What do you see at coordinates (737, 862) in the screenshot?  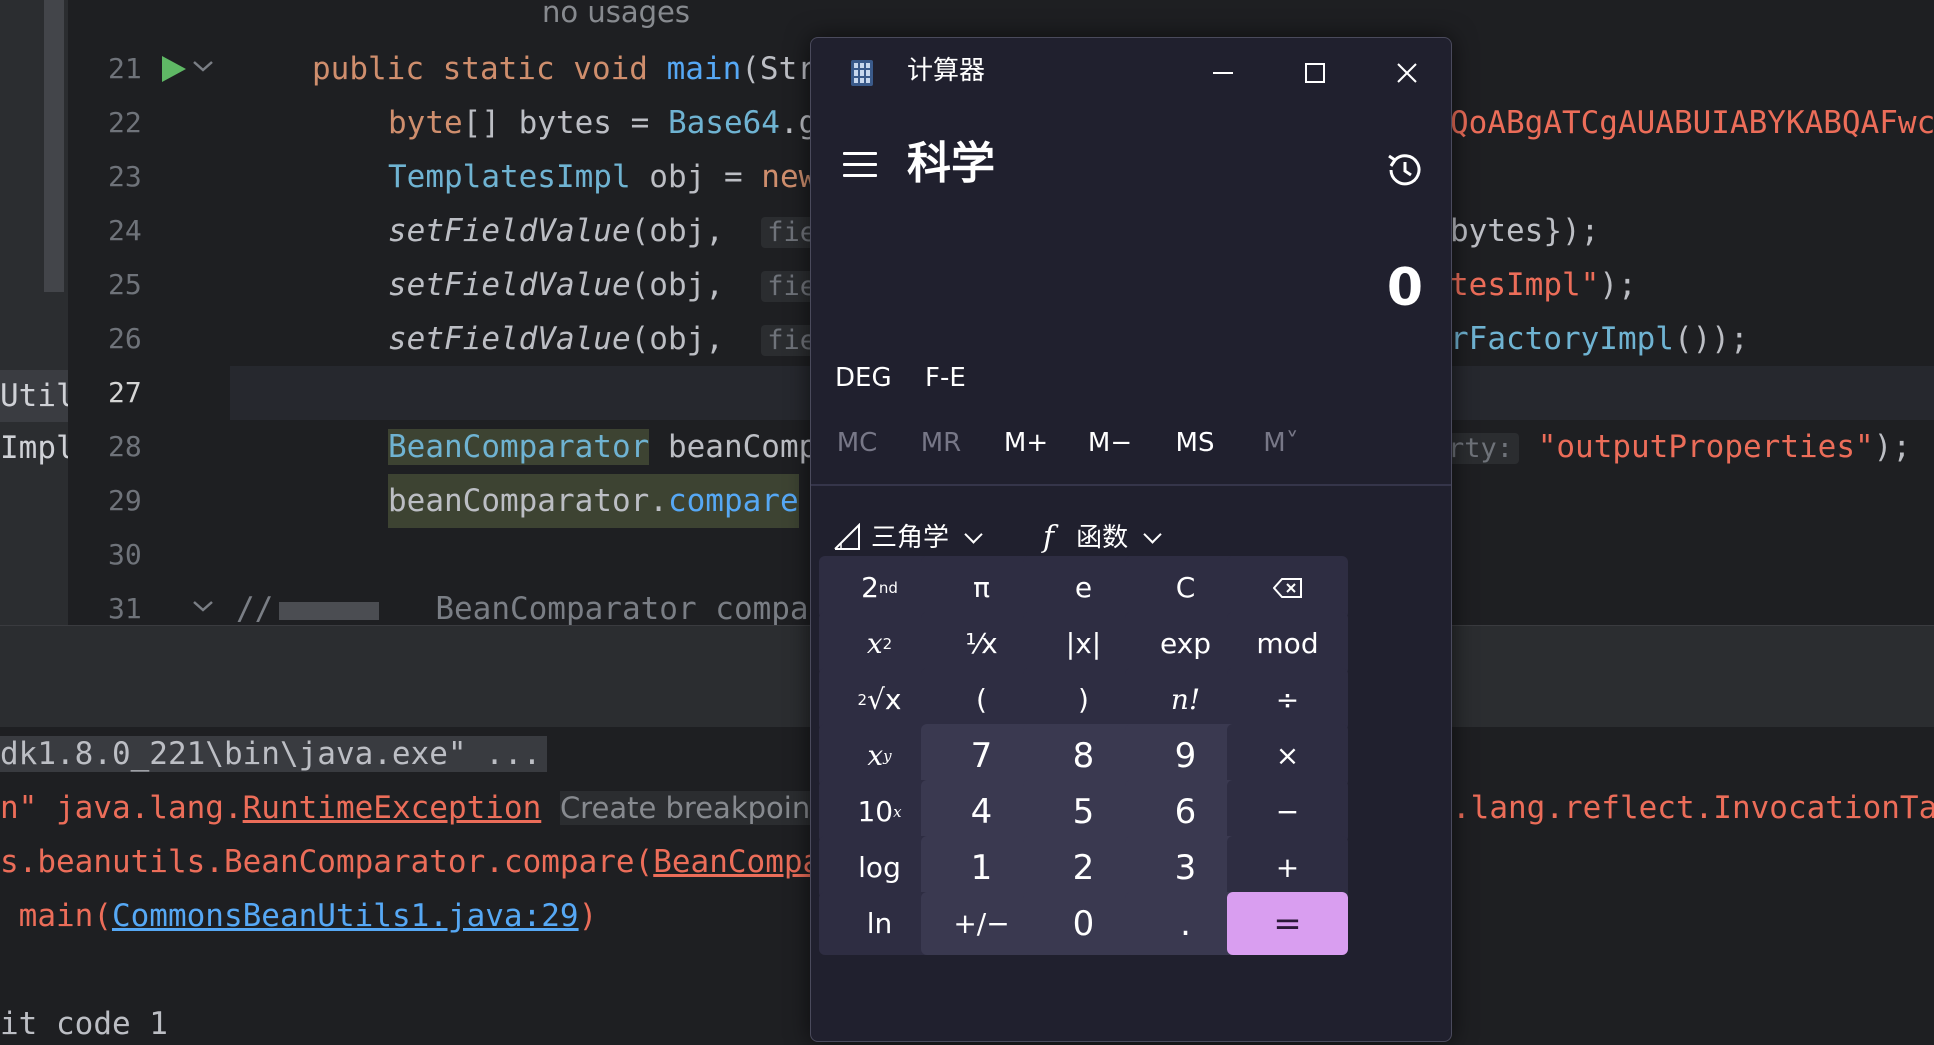 I see `source-link: BeanCompa` at bounding box center [737, 862].